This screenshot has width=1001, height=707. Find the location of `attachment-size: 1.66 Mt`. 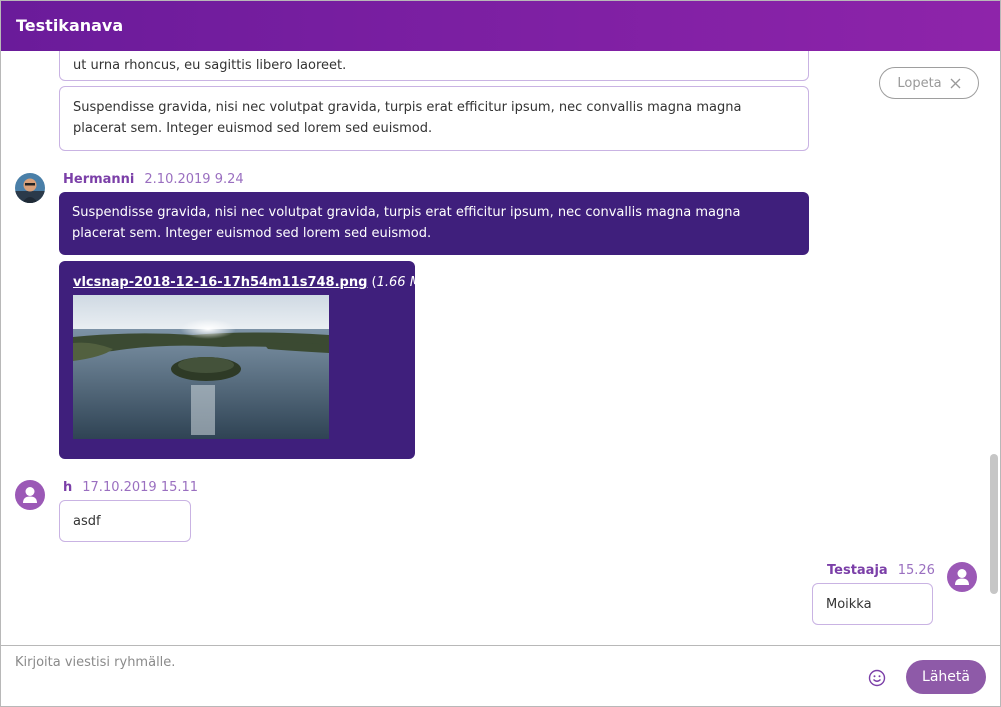

attachment-size: 1.66 Mt is located at coordinates (401, 282).